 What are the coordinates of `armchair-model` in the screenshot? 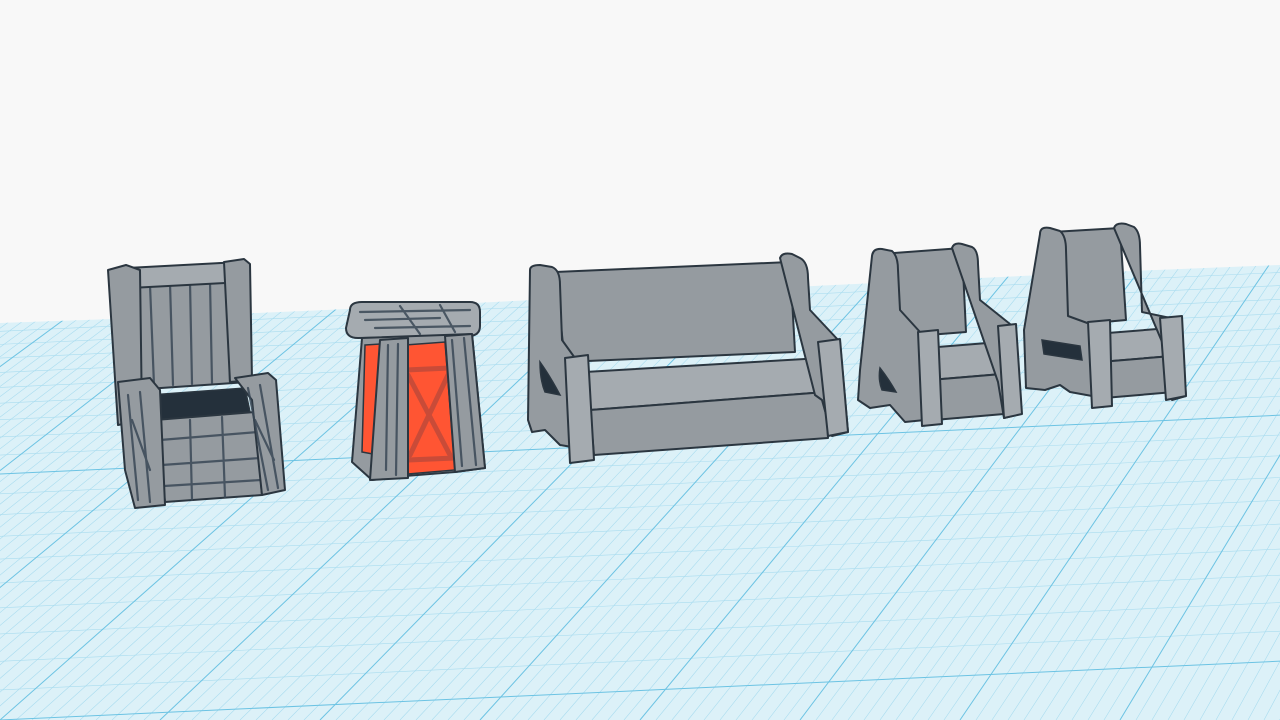 It's located at (940, 334).